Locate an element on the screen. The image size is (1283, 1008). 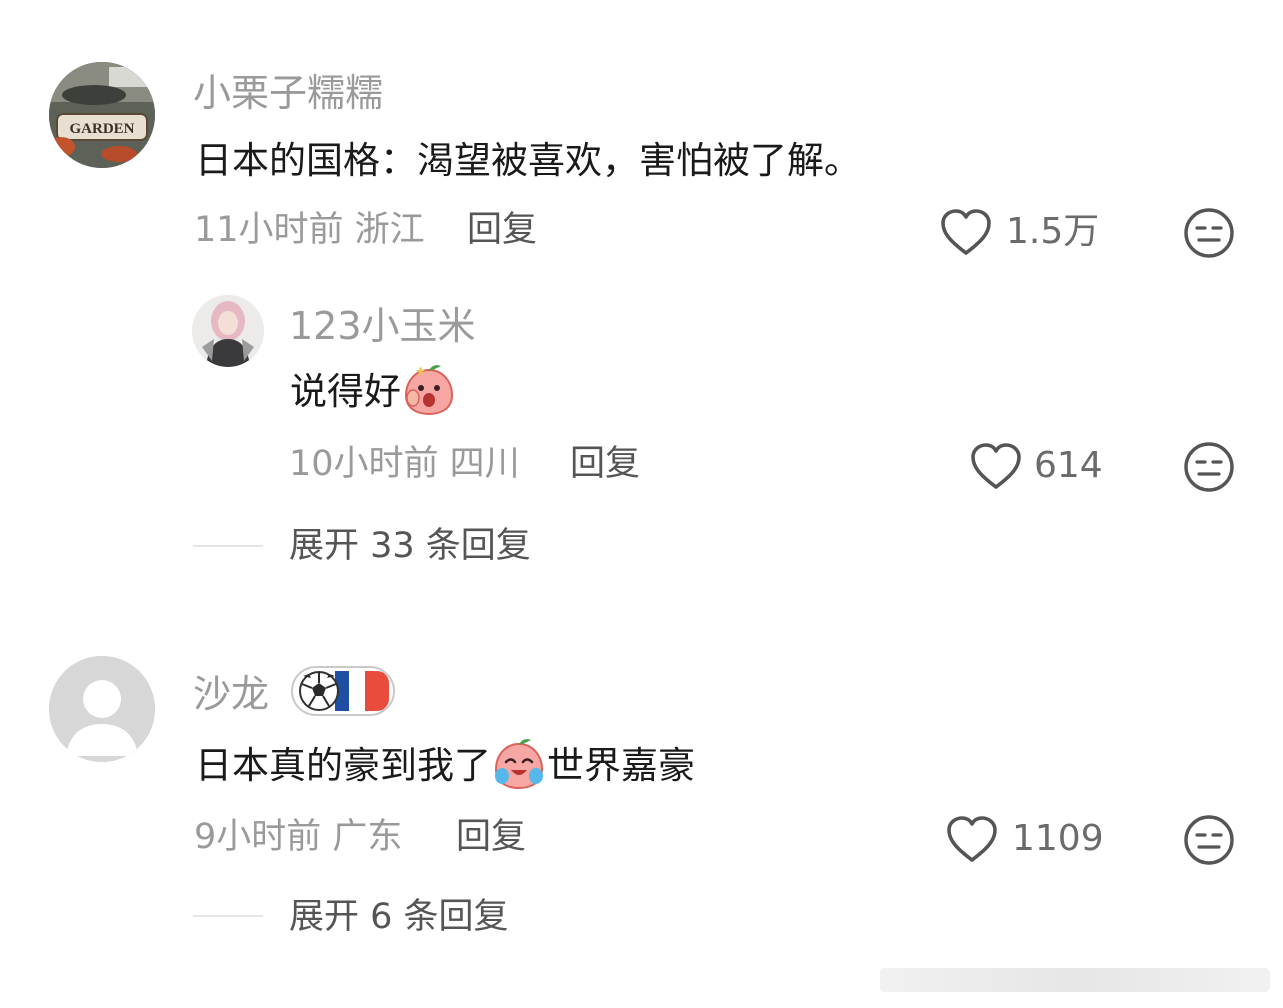
reply-like-button: 614 is located at coordinates (1040, 466).